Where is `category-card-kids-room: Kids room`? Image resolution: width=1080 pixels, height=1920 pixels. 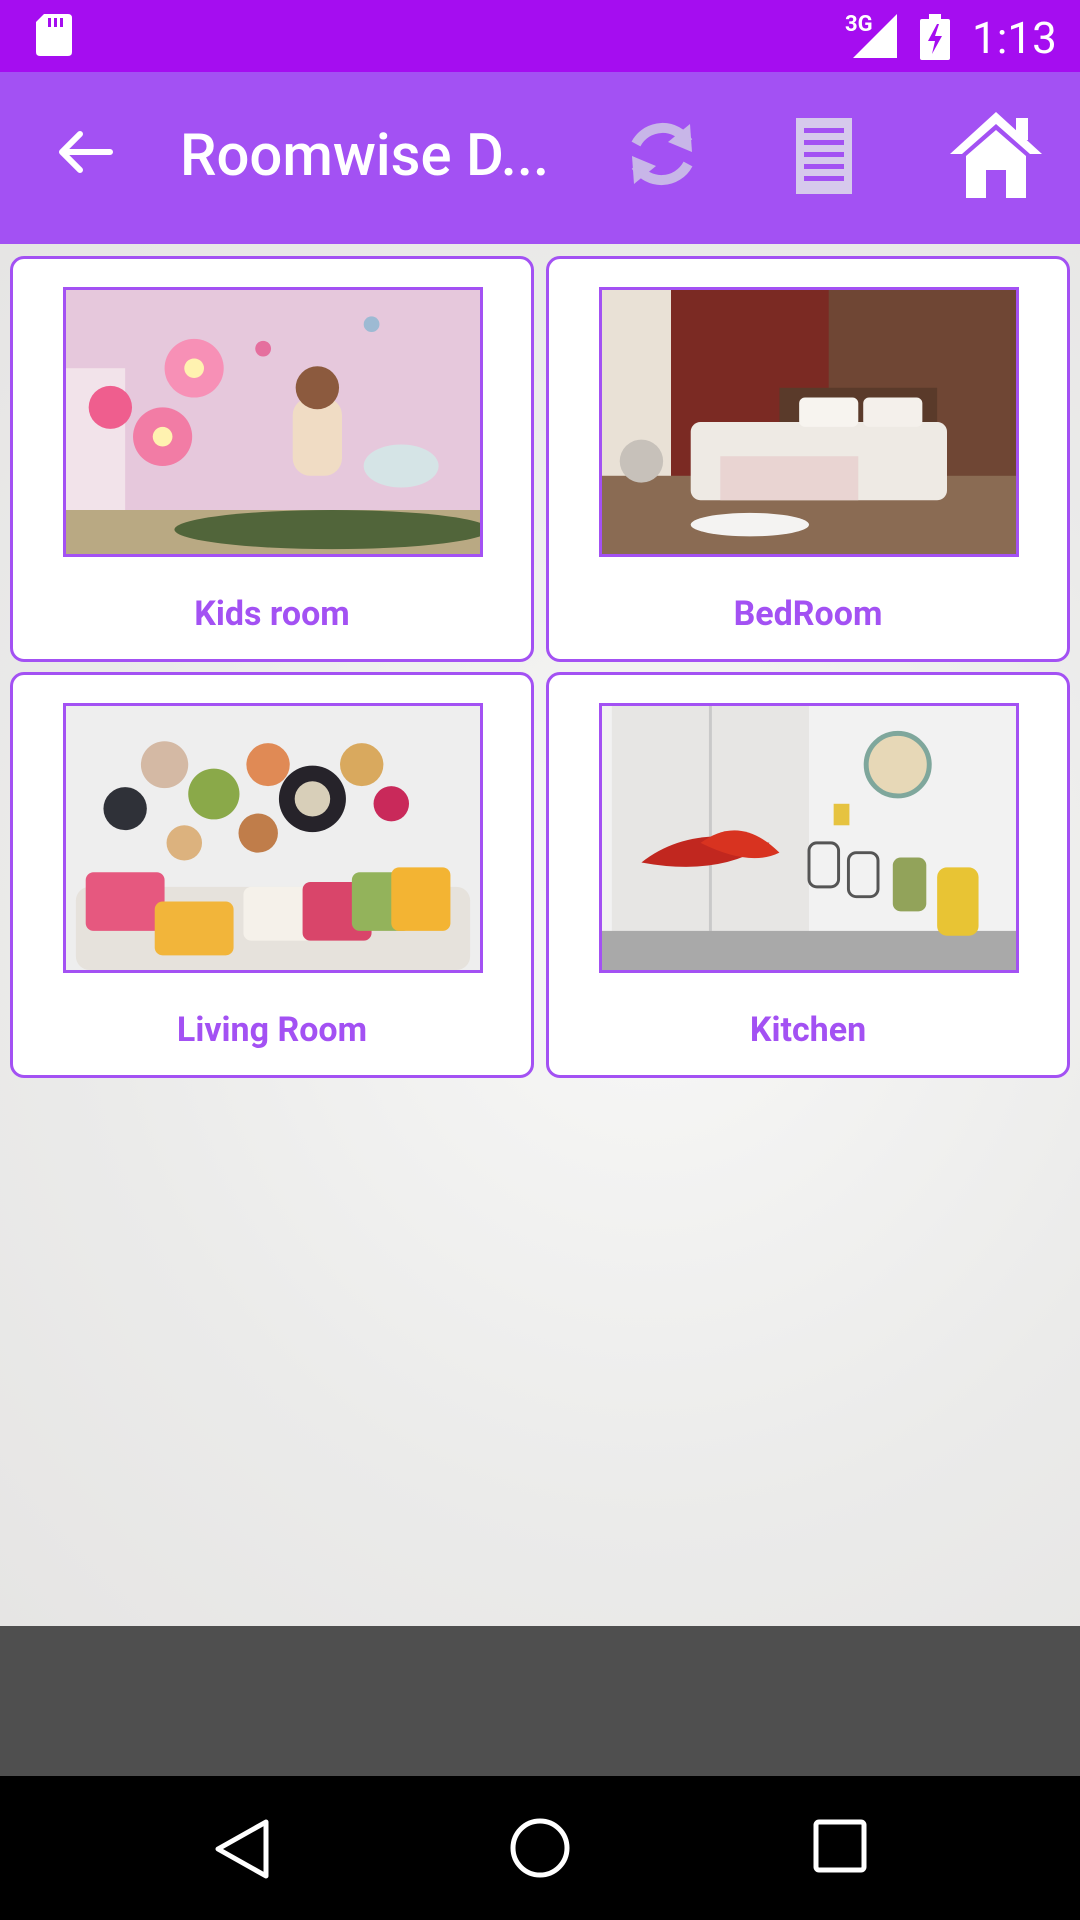 category-card-kids-room: Kids room is located at coordinates (272, 459).